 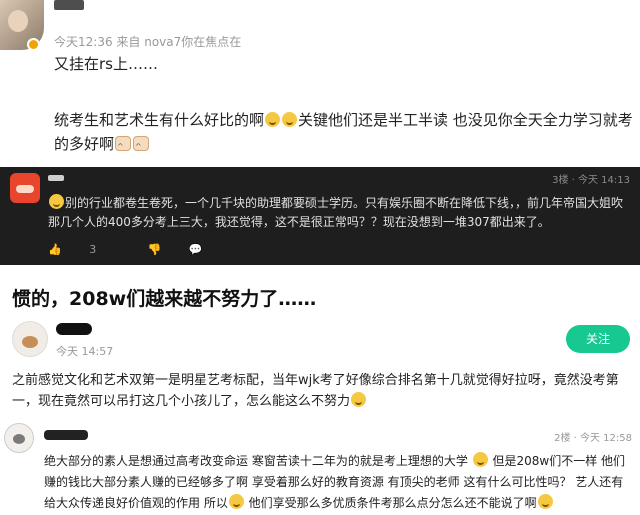 I want to click on post-text-part-a: 统考生和艺术生有什么好比的啊, so click(x=159, y=120).